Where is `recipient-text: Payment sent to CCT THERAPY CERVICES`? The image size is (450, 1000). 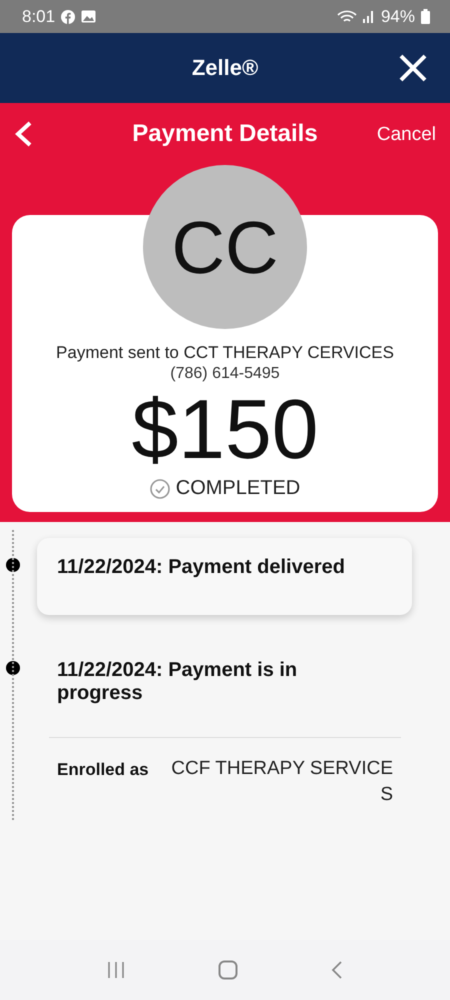 recipient-text: Payment sent to CCT THERAPY CERVICES is located at coordinates (225, 353).